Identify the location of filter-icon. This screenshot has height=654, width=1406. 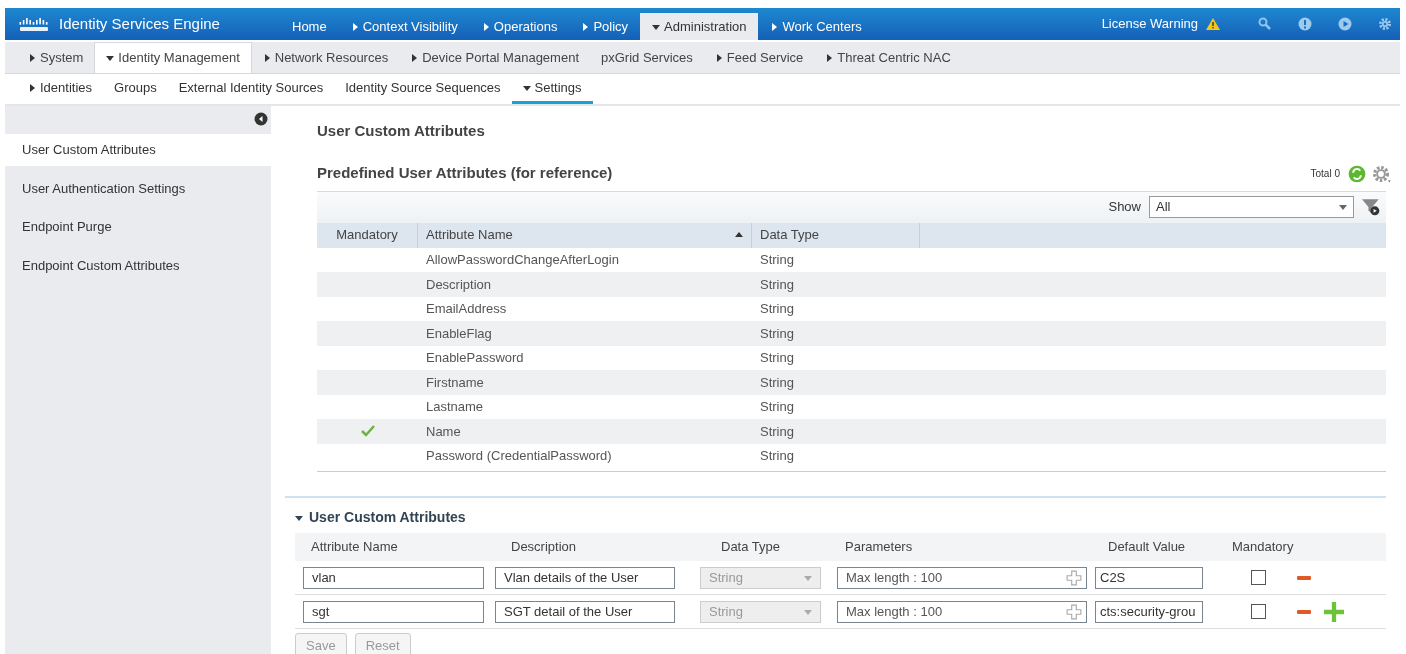
(1371, 207).